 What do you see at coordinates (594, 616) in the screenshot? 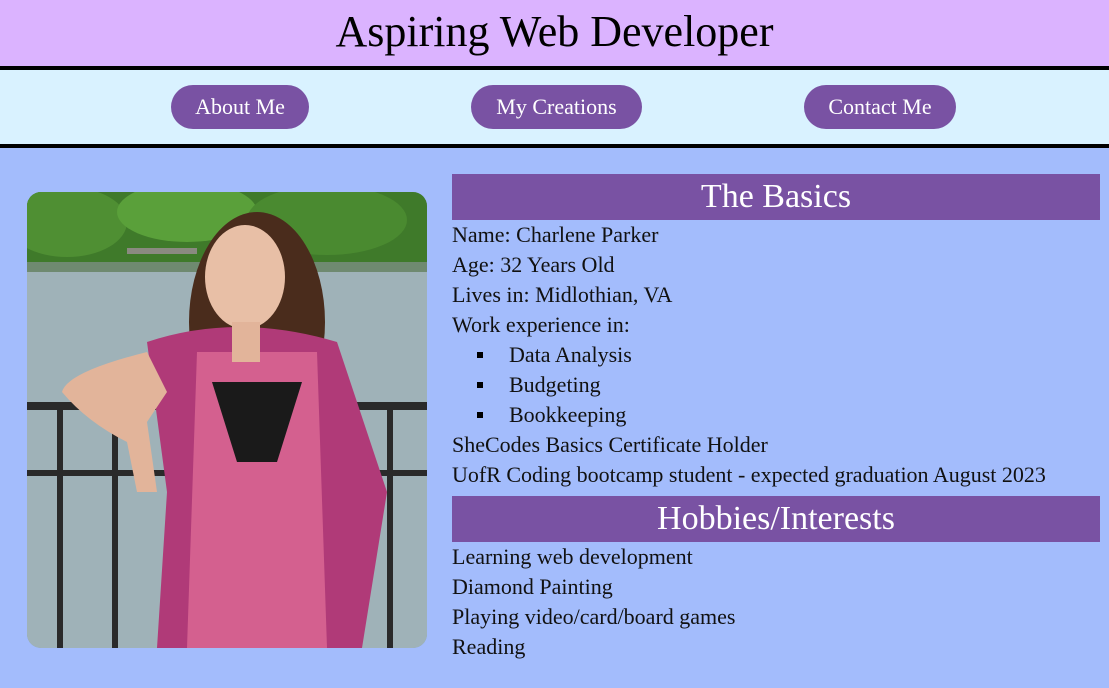
I see `hobby-item: Playing video/card/board games` at bounding box center [594, 616].